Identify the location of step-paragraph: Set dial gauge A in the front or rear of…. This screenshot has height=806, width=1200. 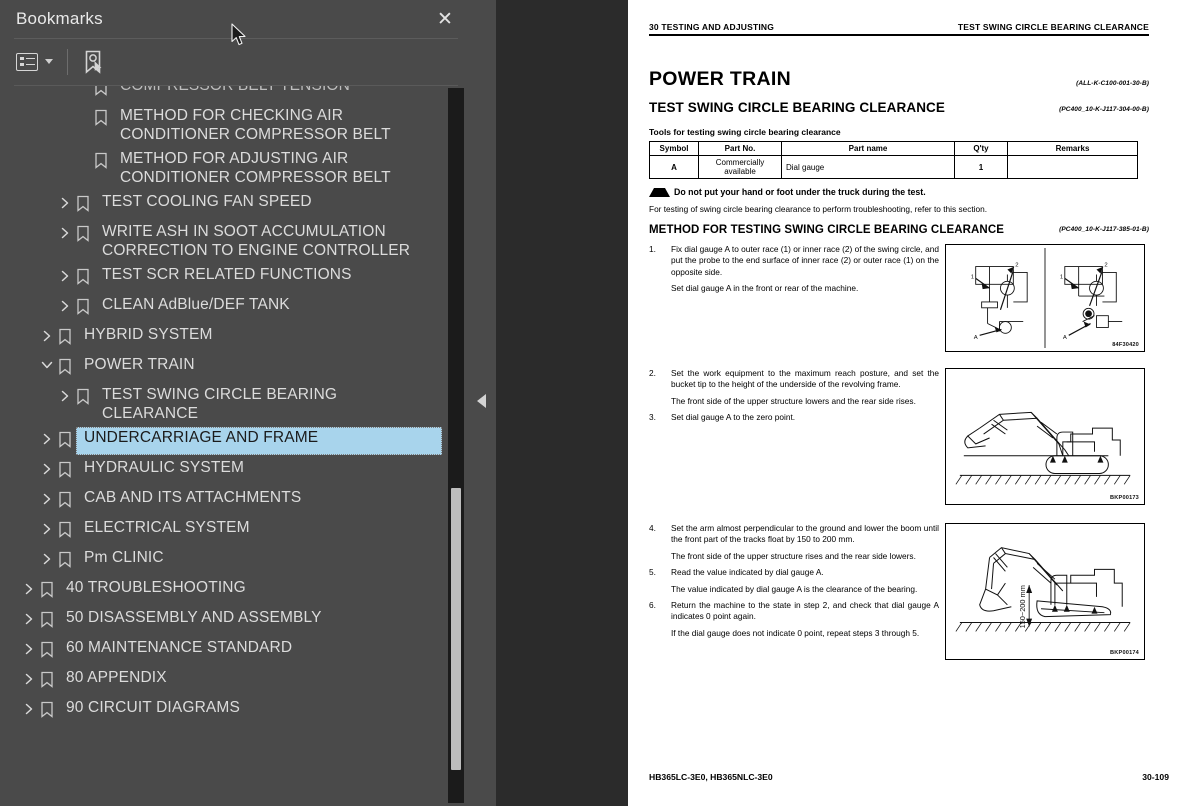
(765, 288).